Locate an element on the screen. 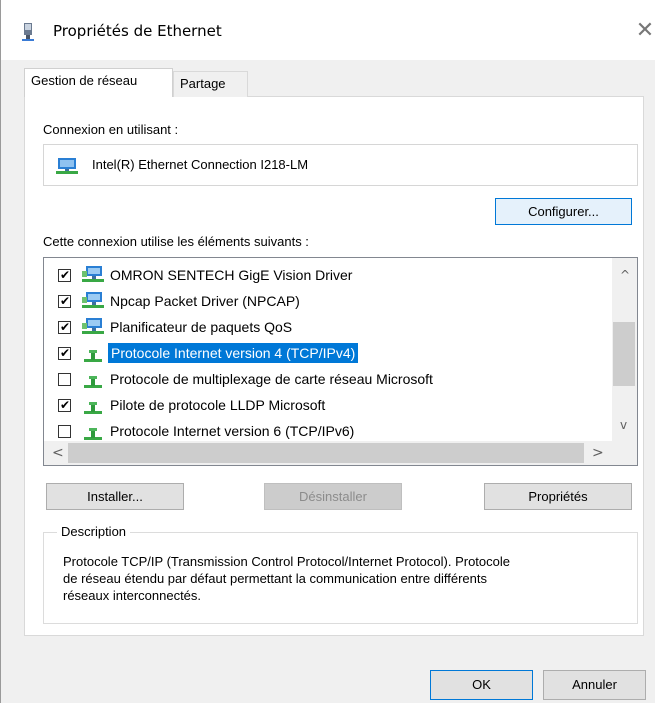 The image size is (655, 703). description-legend: Description is located at coordinates (94, 531).